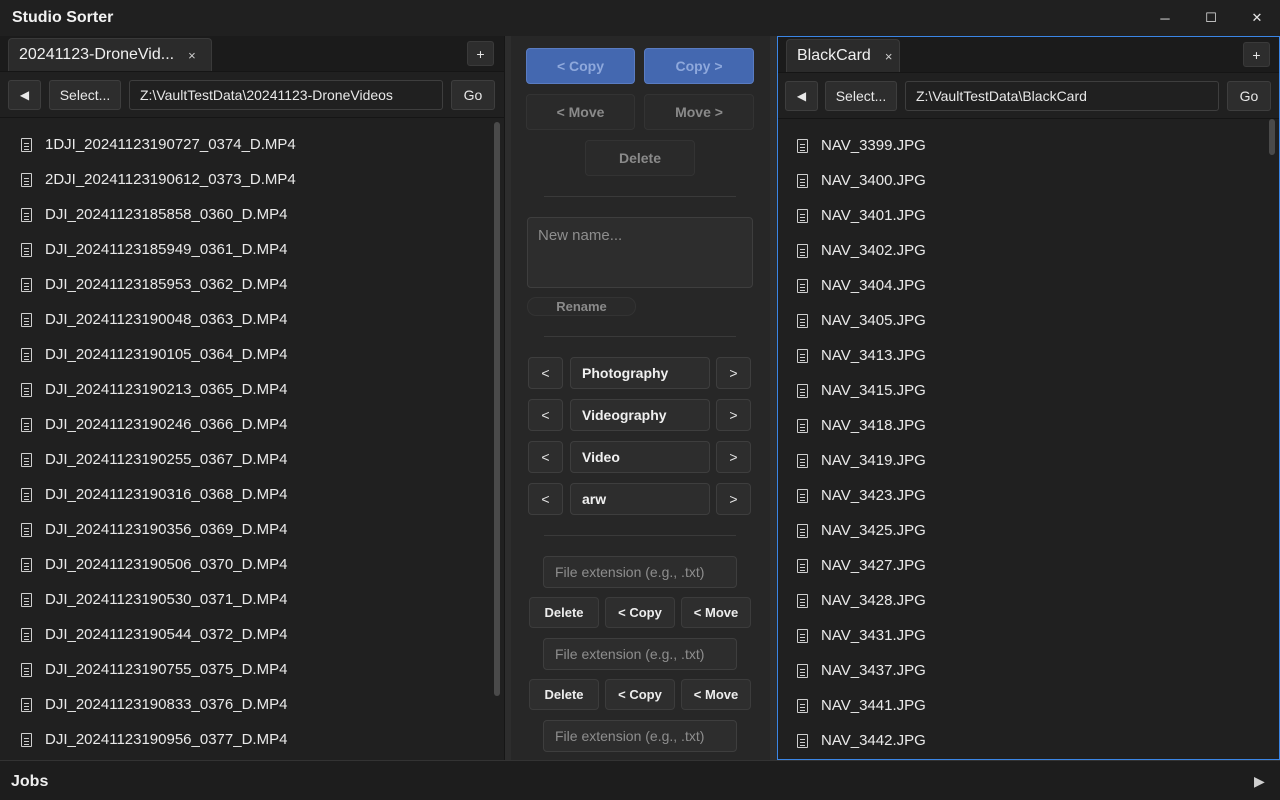 This screenshot has height=800, width=1280. Describe the element at coordinates (640, 457) in the screenshot. I see `category-field: Video` at that location.